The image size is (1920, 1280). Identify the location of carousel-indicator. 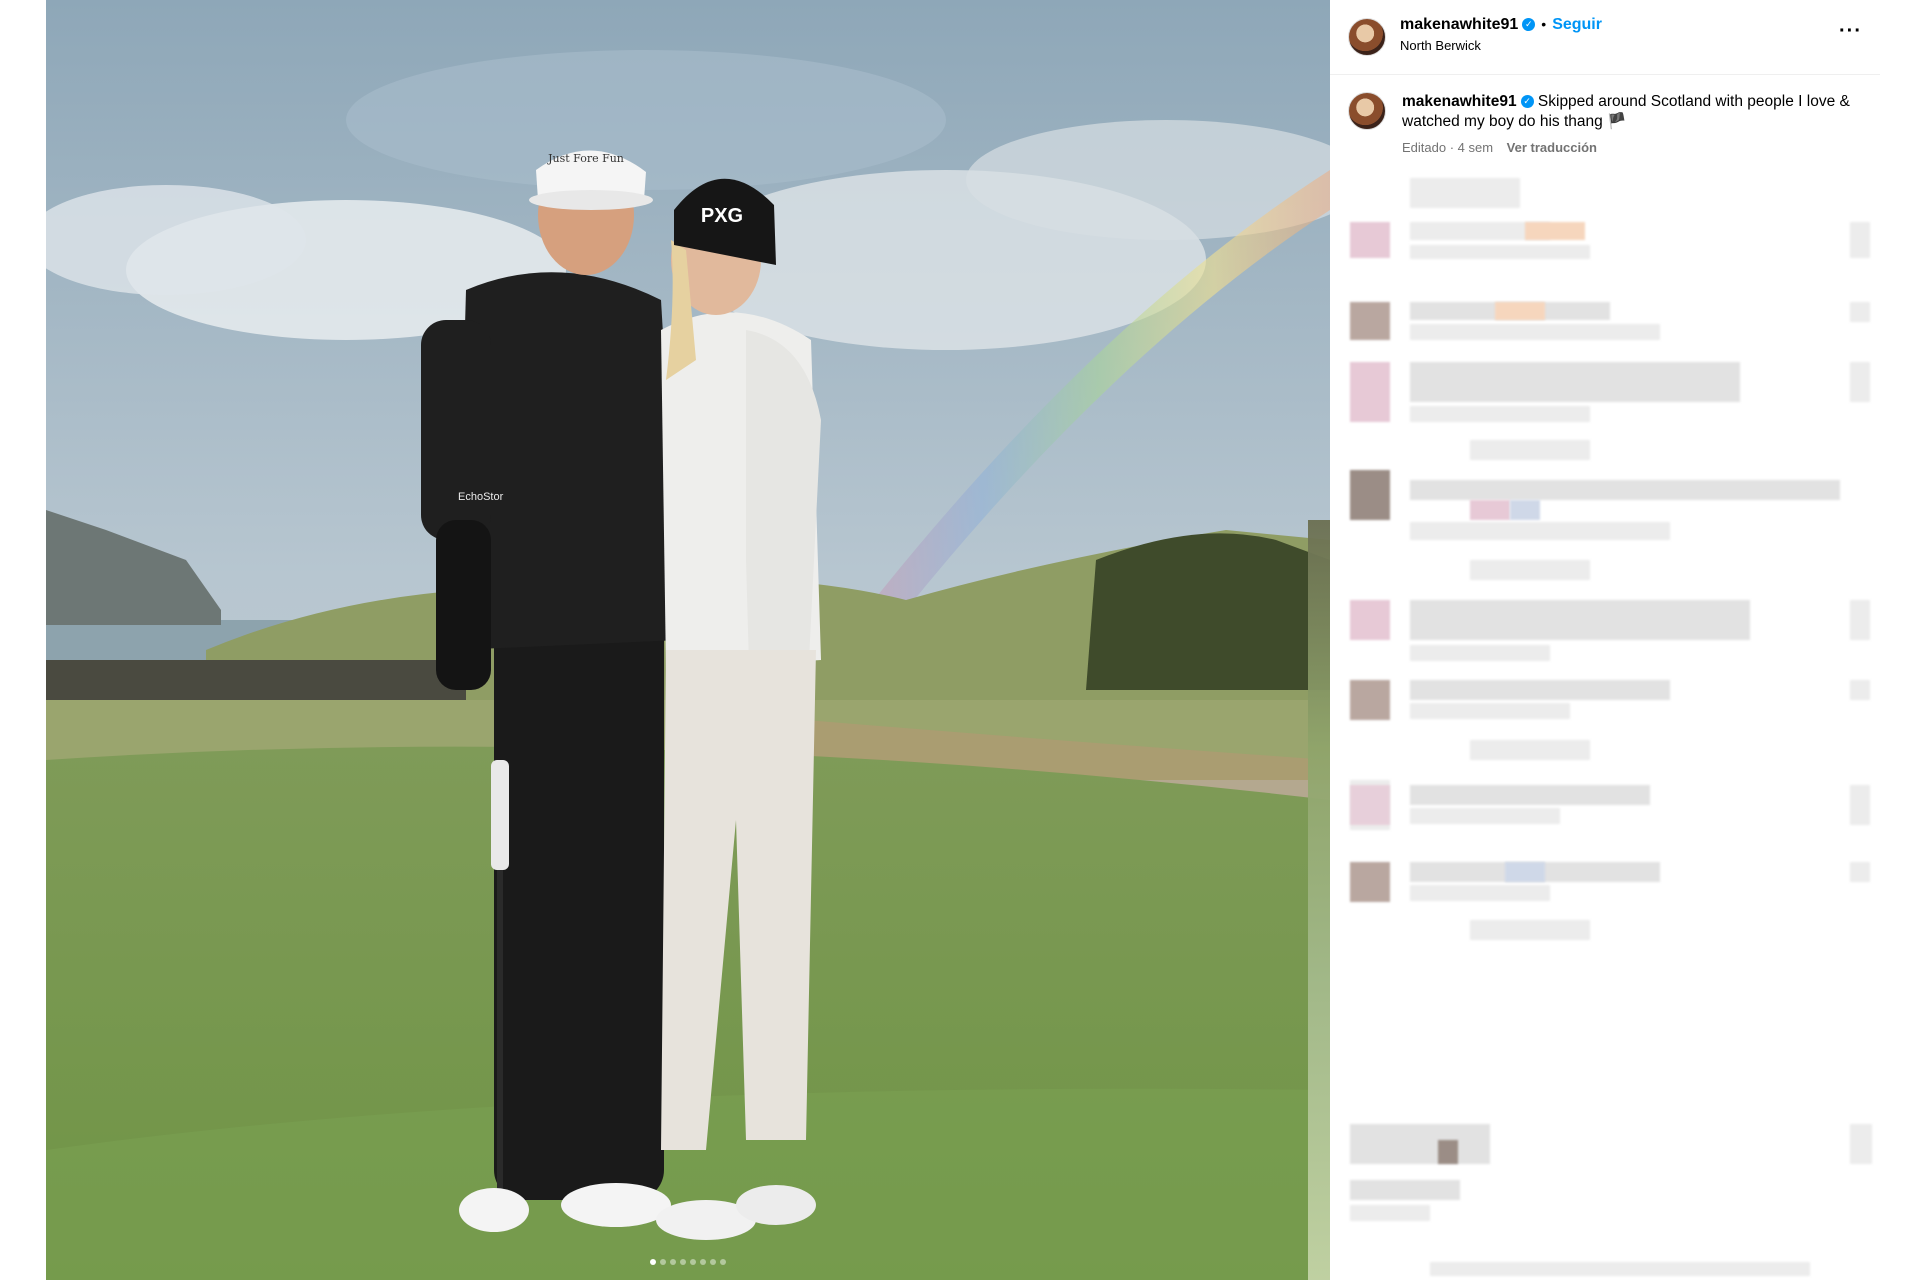
(688, 1261).